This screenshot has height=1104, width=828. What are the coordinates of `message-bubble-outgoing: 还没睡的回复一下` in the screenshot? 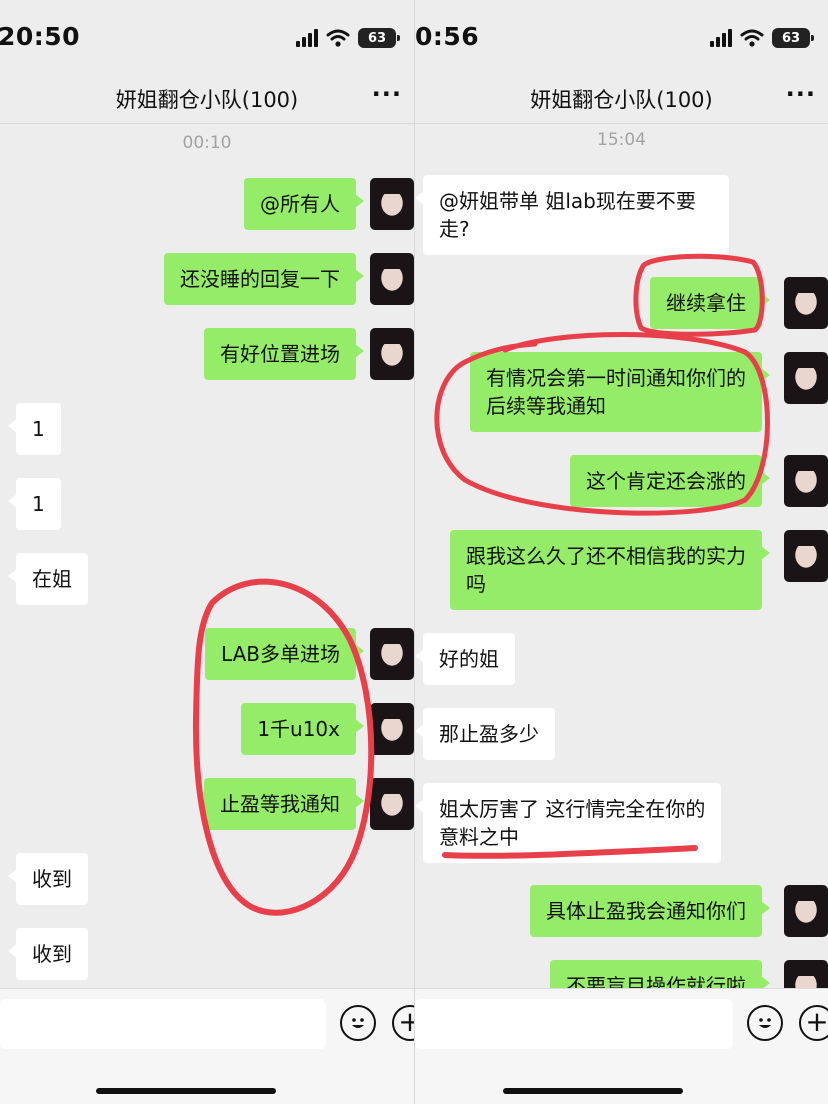 It's located at (264, 279).